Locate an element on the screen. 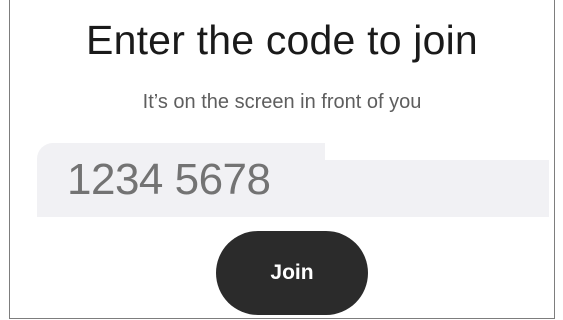 The height and width of the screenshot is (320, 563). join-button: Join is located at coordinates (292, 273).